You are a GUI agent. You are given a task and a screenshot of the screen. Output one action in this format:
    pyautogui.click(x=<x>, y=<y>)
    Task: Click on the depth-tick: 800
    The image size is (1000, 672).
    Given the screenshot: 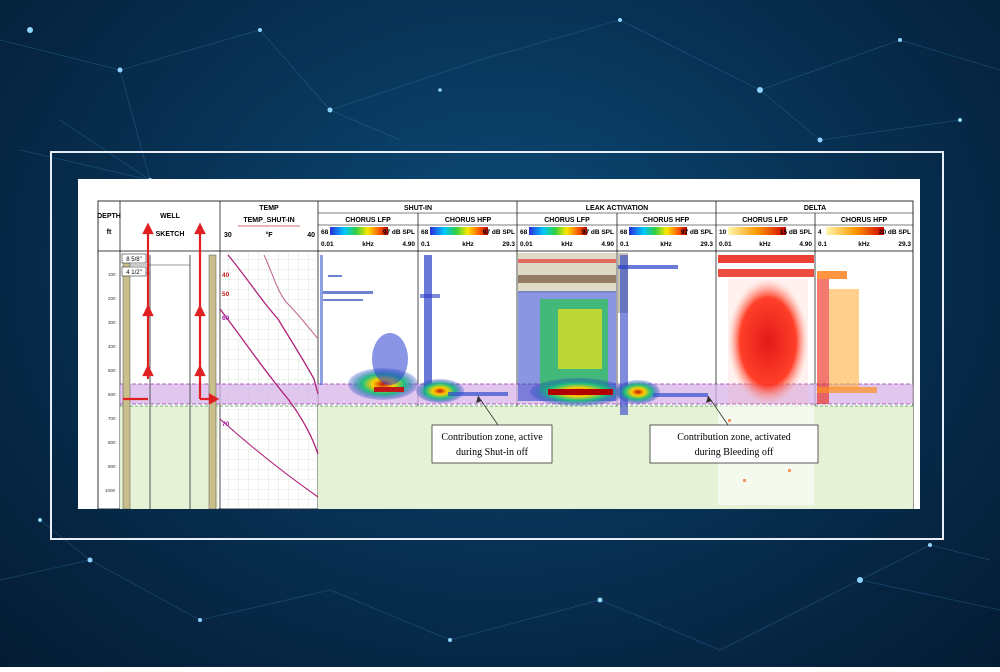 What is the action you would take?
    pyautogui.click(x=112, y=442)
    